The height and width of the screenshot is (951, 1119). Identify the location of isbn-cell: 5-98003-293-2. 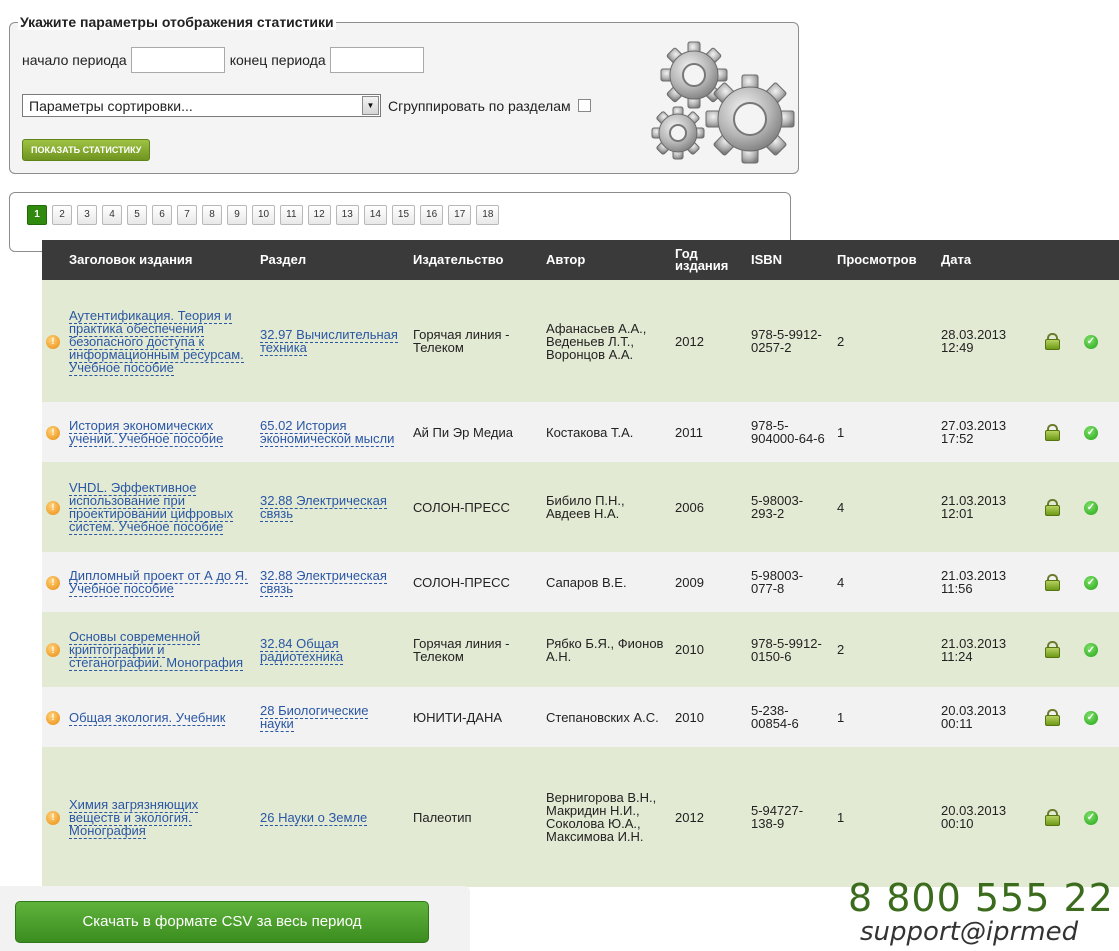
(790, 507).